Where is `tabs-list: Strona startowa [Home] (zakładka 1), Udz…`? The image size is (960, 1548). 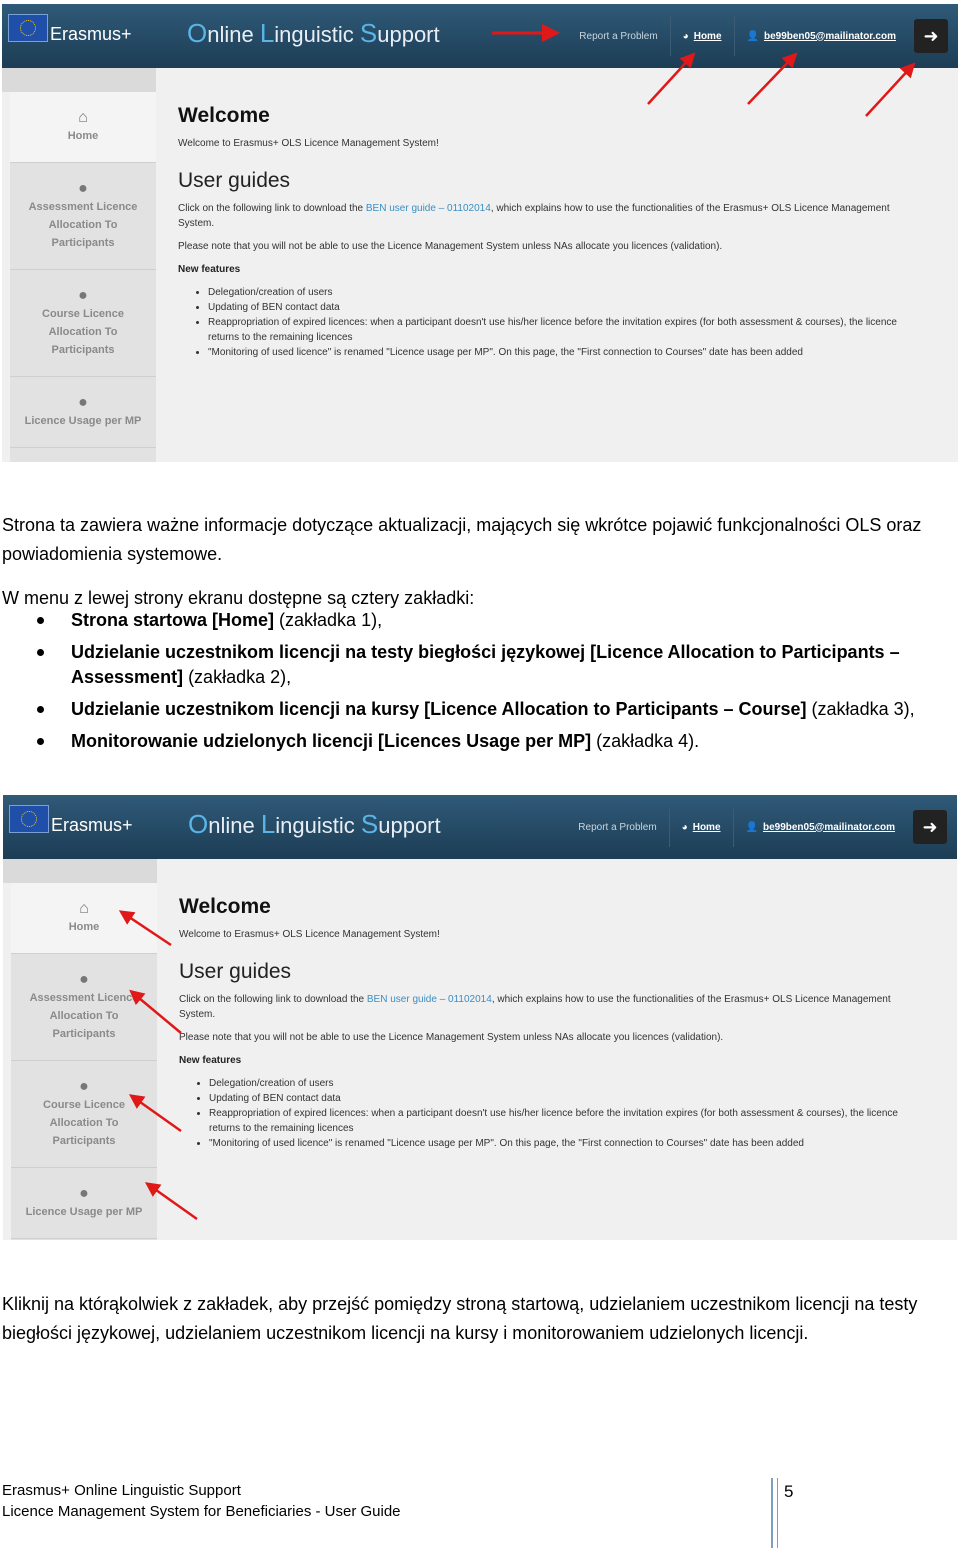
tabs-list: Strona startowa [Home] (zakładka 1), Udz… is located at coordinates (477, 681).